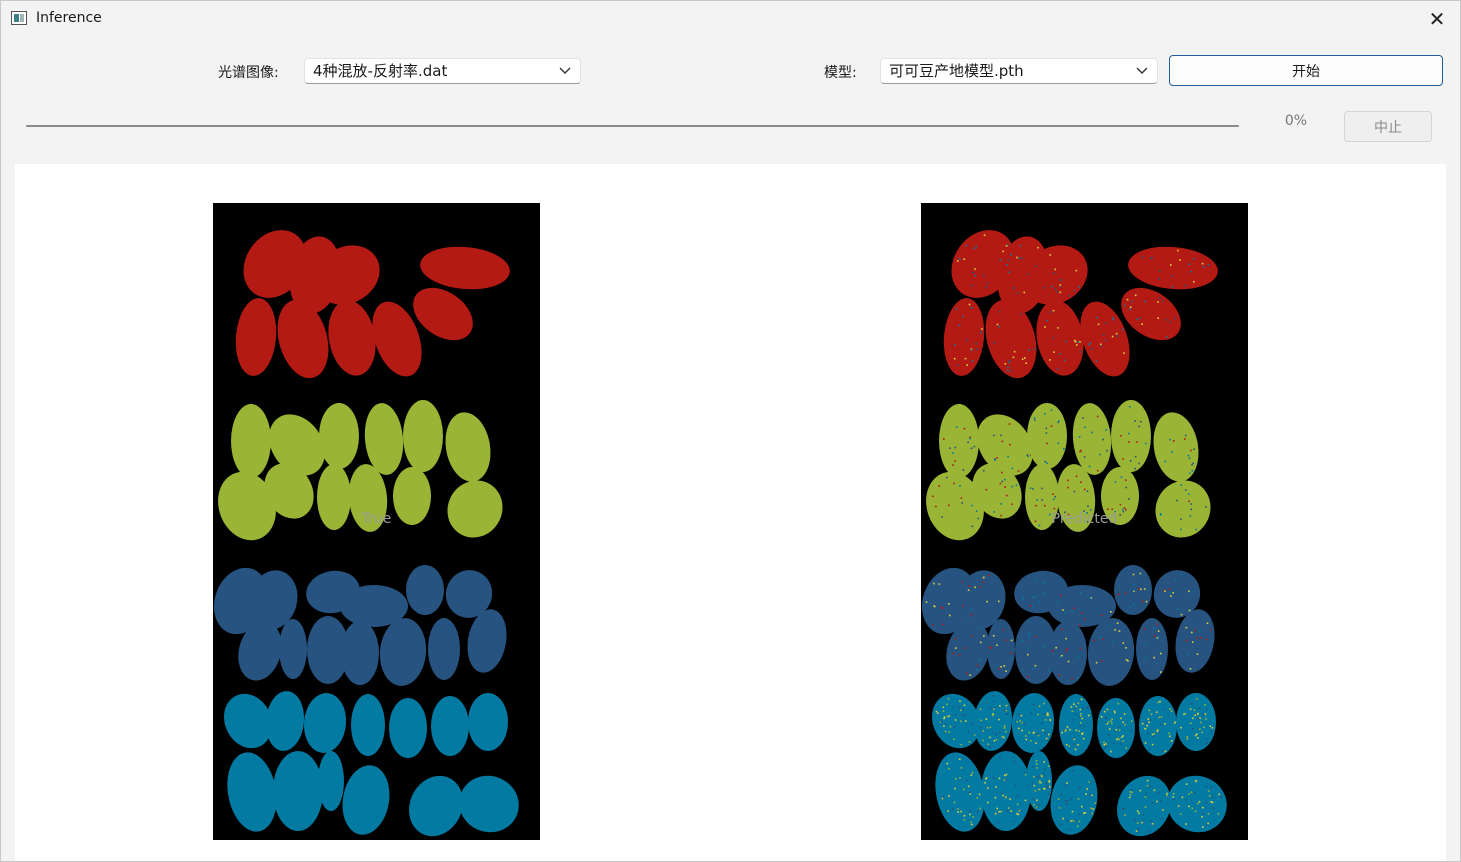 The image size is (1461, 862). Describe the element at coordinates (1437, 19) in the screenshot. I see `close-button: ✕` at that location.